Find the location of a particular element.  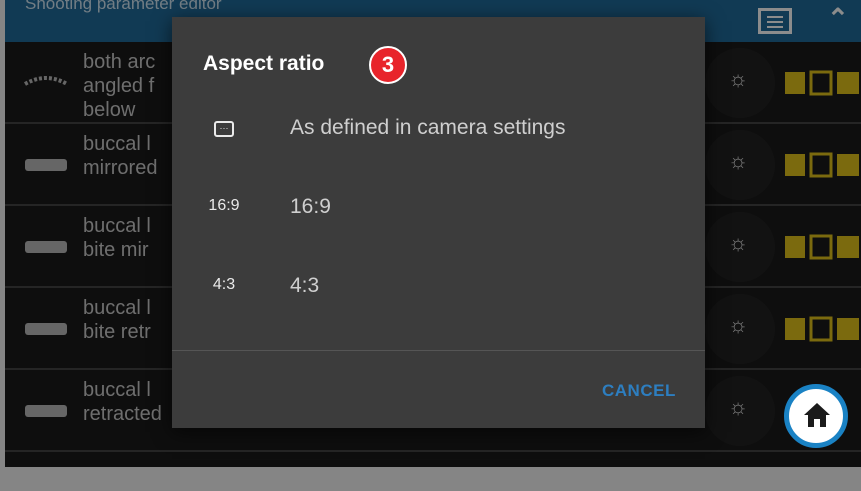

4-3-icon: 4:3 is located at coordinates (224, 284).